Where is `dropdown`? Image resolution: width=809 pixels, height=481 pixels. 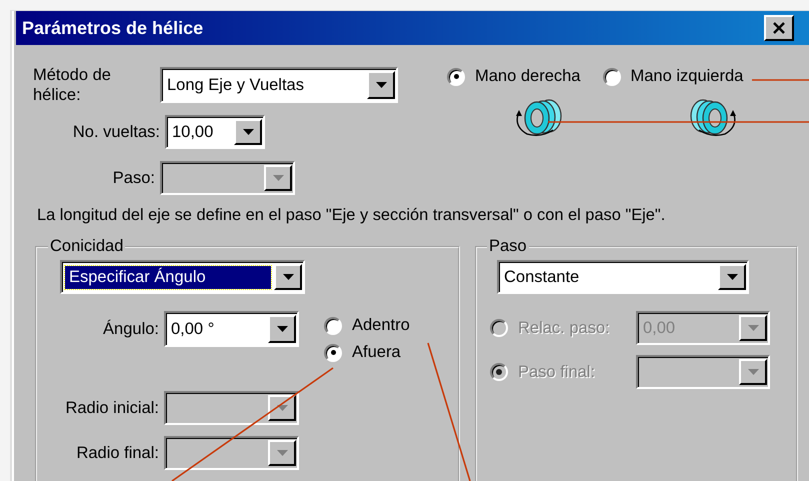 dropdown is located at coordinates (703, 372).